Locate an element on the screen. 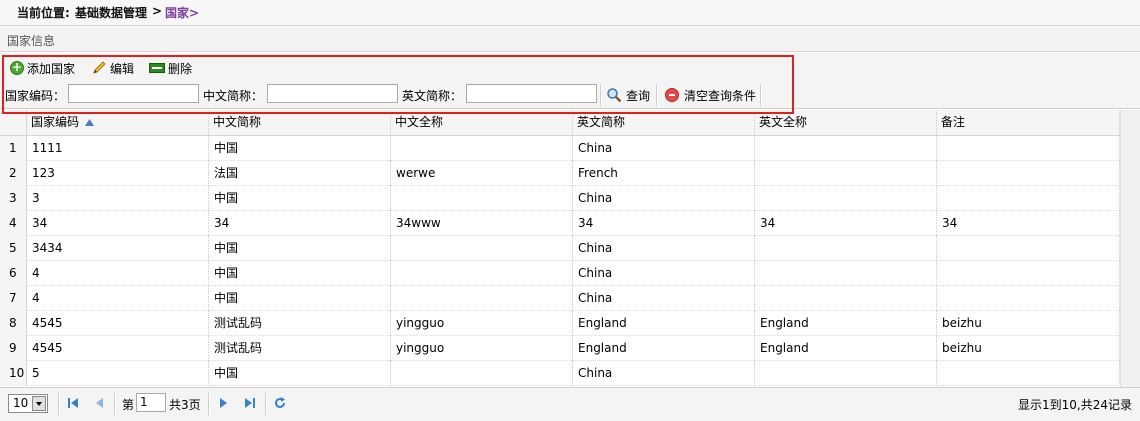 Image resolution: width=1140 pixels, height=421 pixels. cell-country-code: 123 is located at coordinates (118, 173).